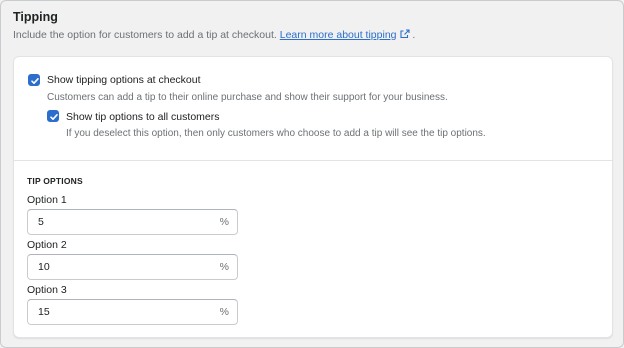 The image size is (624, 348). What do you see at coordinates (404, 34) in the screenshot?
I see `external-link-icon` at bounding box center [404, 34].